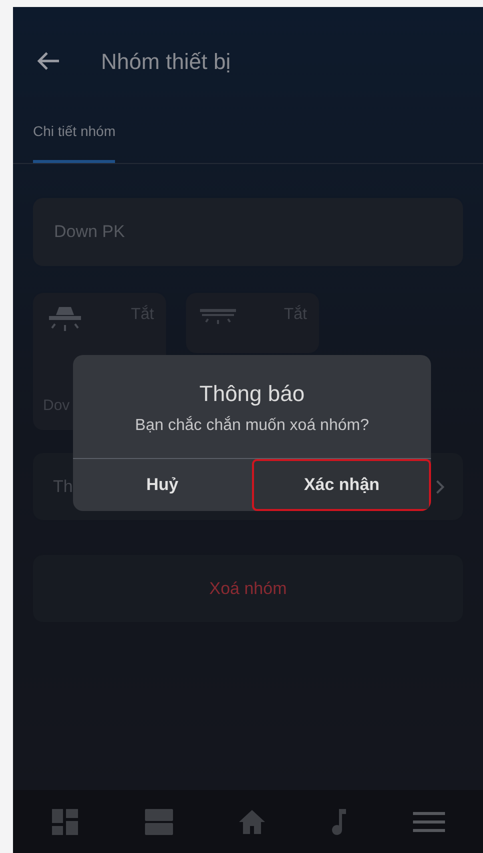 The height and width of the screenshot is (853, 483). Describe the element at coordinates (252, 425) in the screenshot. I see `dialog-message: Bạn chắc chắn muốn xoá nhóm?` at that location.